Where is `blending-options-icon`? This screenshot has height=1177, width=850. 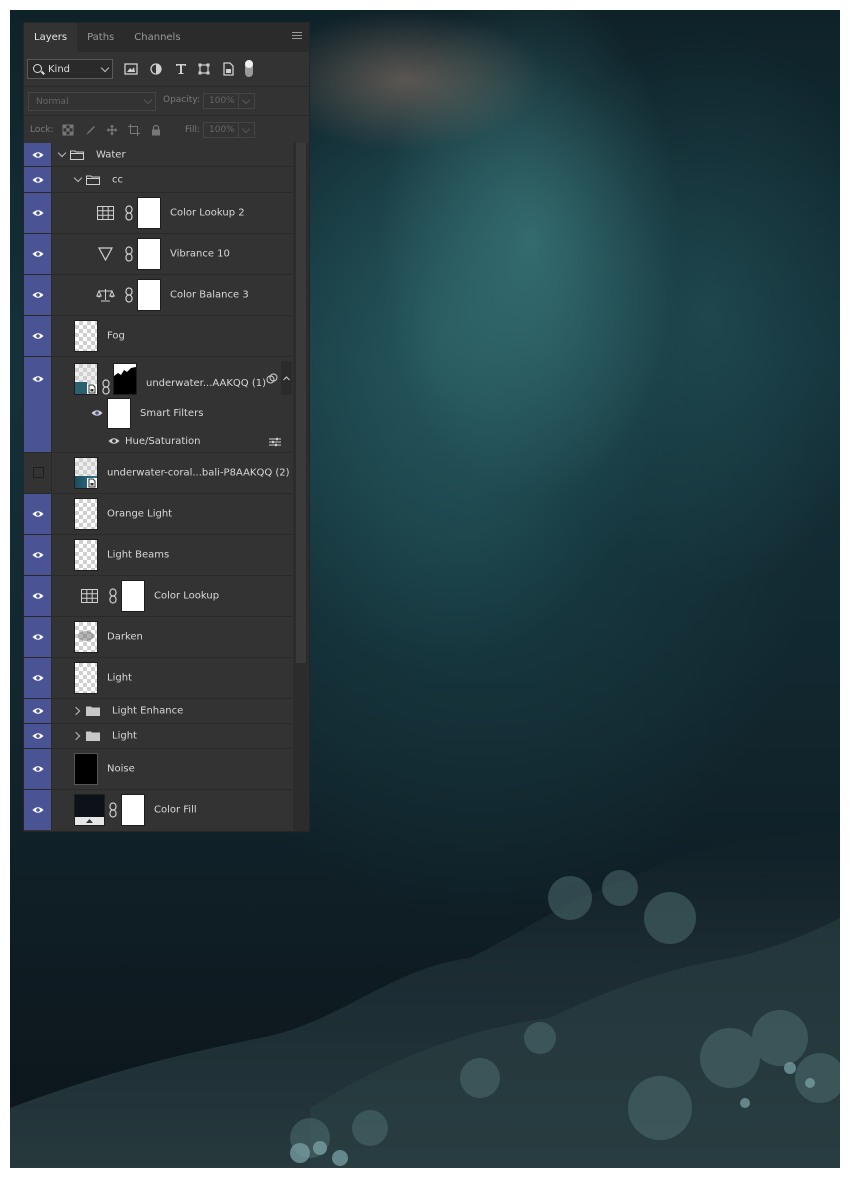
blending-options-icon is located at coordinates (275, 442).